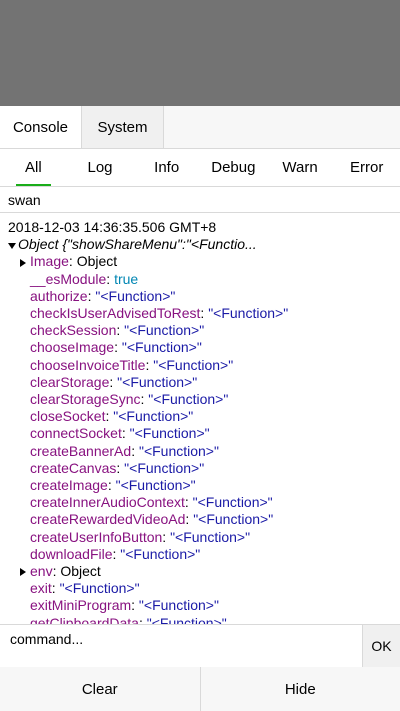  Describe the element at coordinates (117, 467) in the screenshot. I see `property-row: createCanvas: "<Function>"` at that location.